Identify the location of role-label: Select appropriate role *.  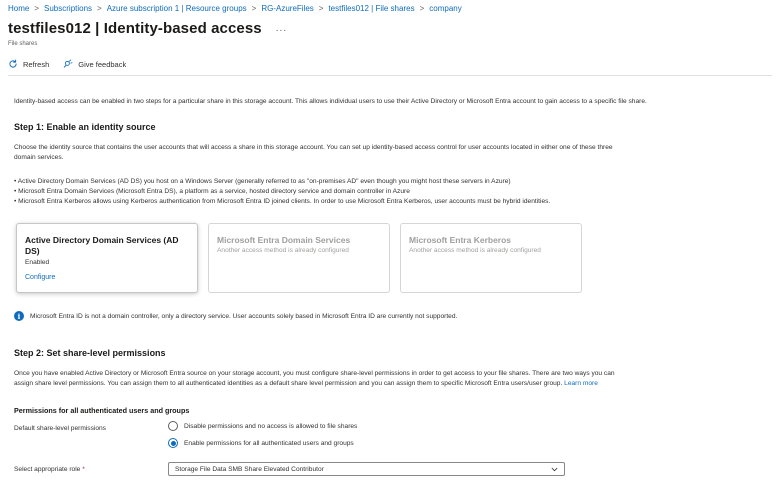
(49, 469).